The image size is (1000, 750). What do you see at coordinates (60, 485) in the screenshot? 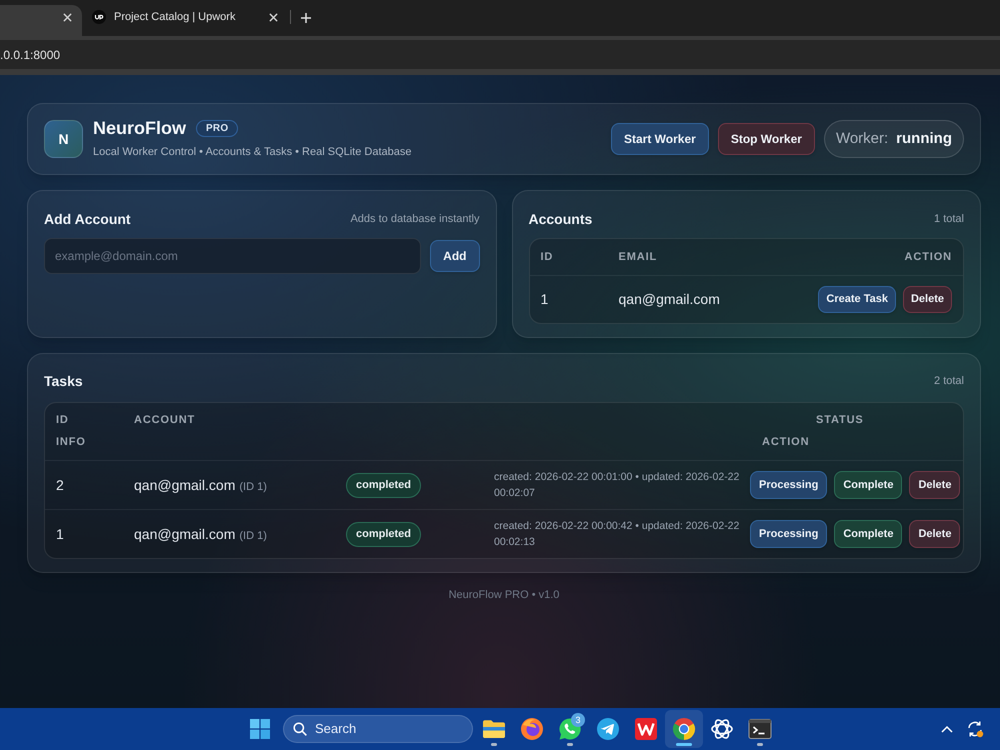
I see `table-cell-text: 2` at bounding box center [60, 485].